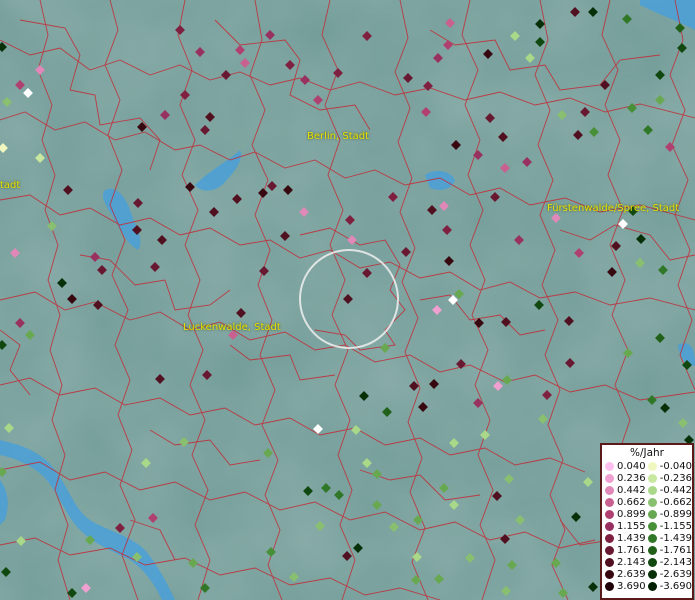 Image resolution: width=695 pixels, height=600 pixels. I want to click on legend-row: 0.662, so click(626, 502).